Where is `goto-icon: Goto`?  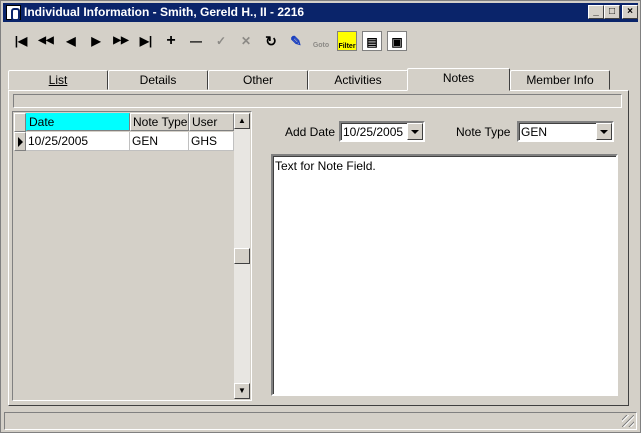
goto-icon: Goto is located at coordinates (321, 41).